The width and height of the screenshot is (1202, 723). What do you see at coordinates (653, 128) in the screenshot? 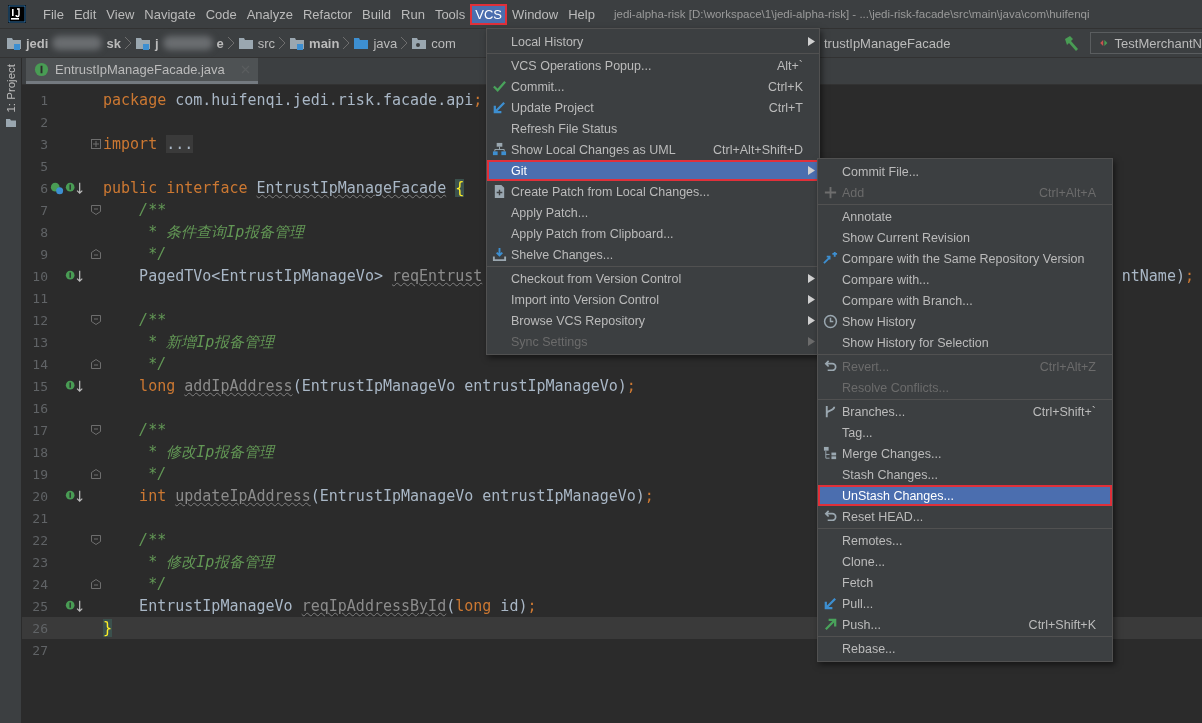
I see `menu-item: Refresh File Status` at bounding box center [653, 128].